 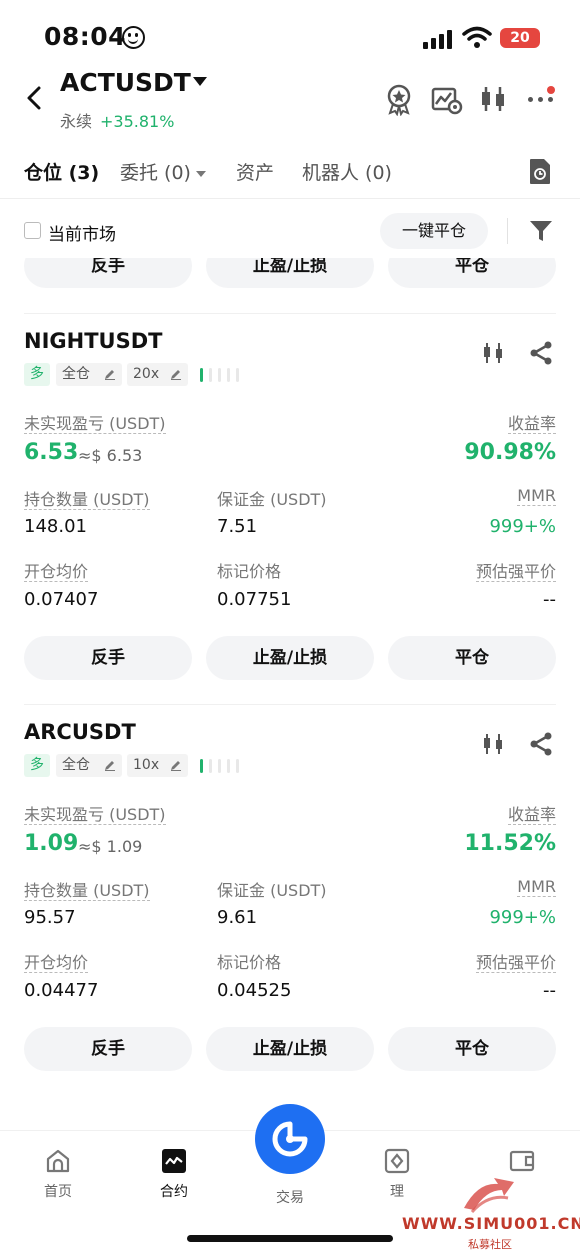 What do you see at coordinates (58, 1192) in the screenshot?
I see `nav-home-label: 首页` at bounding box center [58, 1192].